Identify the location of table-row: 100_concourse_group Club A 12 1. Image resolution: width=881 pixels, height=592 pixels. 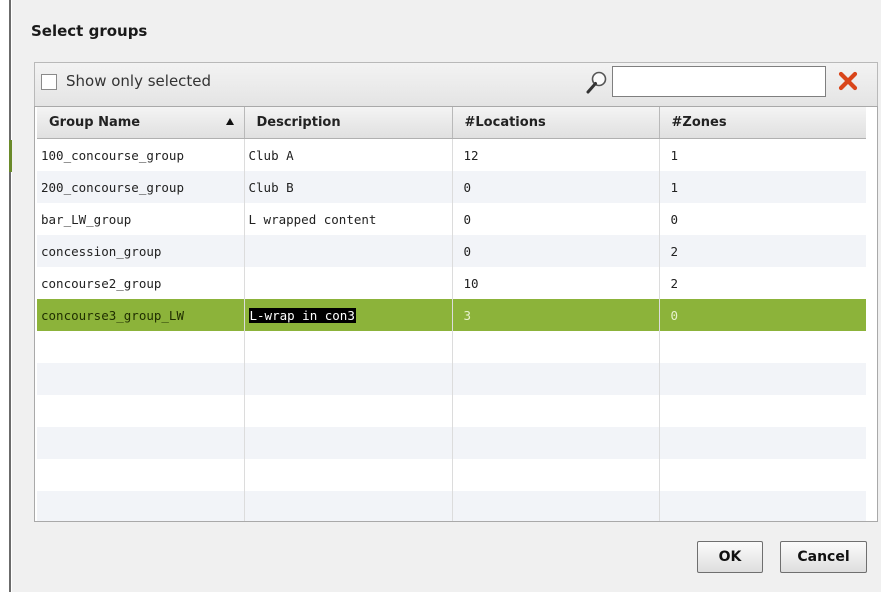
(451, 154).